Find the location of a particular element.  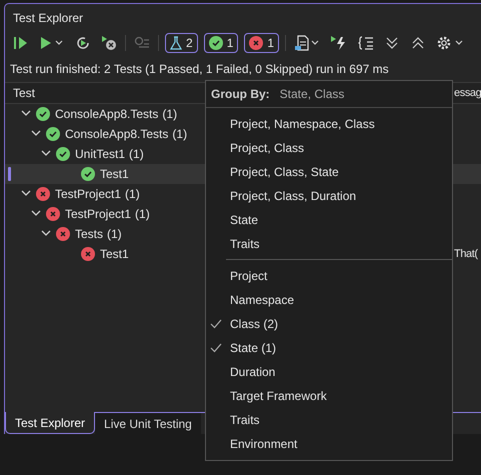

group-by-label: Group By: is located at coordinates (240, 94).